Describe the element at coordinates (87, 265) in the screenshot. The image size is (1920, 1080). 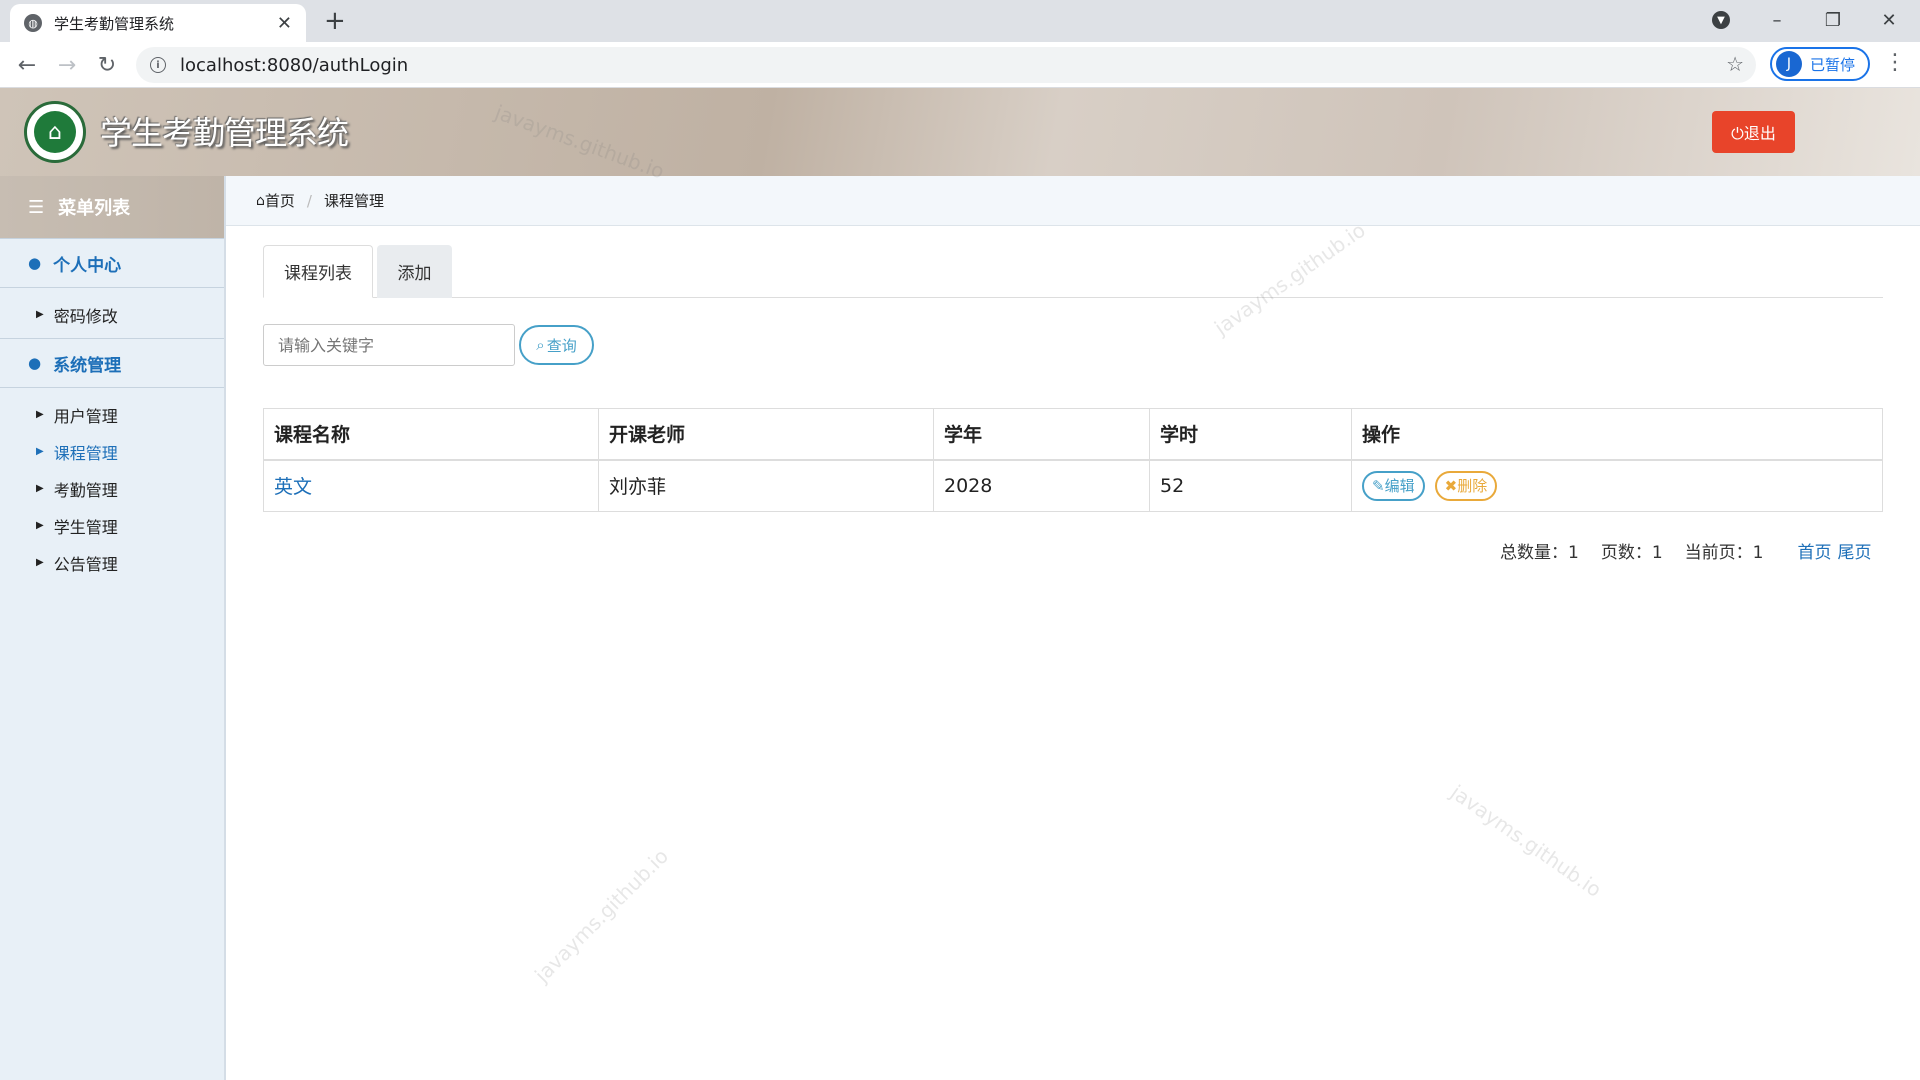
I see `sidebar-group-label: 个人中心` at that location.